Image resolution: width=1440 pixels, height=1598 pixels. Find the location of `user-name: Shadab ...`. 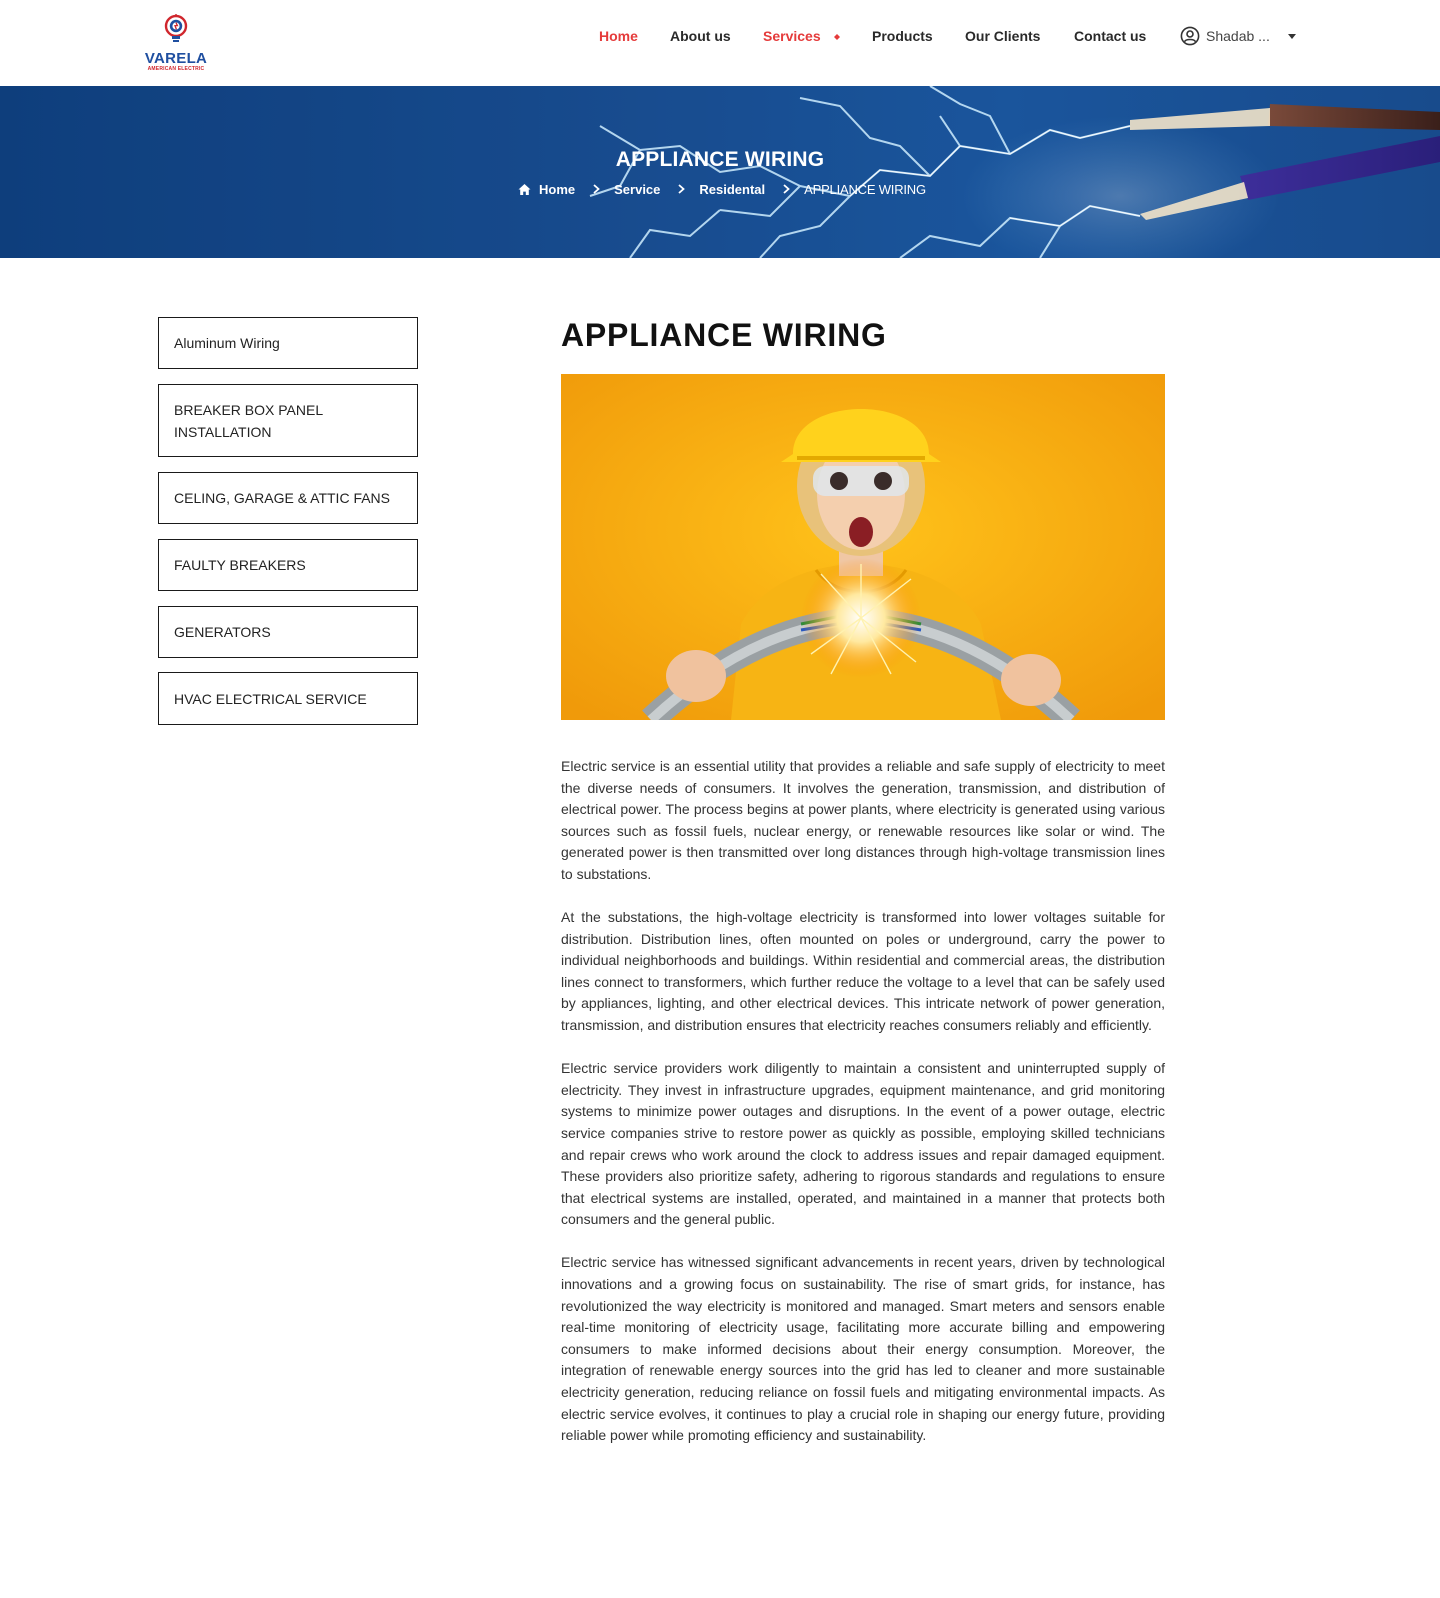

user-name: Shadab ... is located at coordinates (1238, 36).